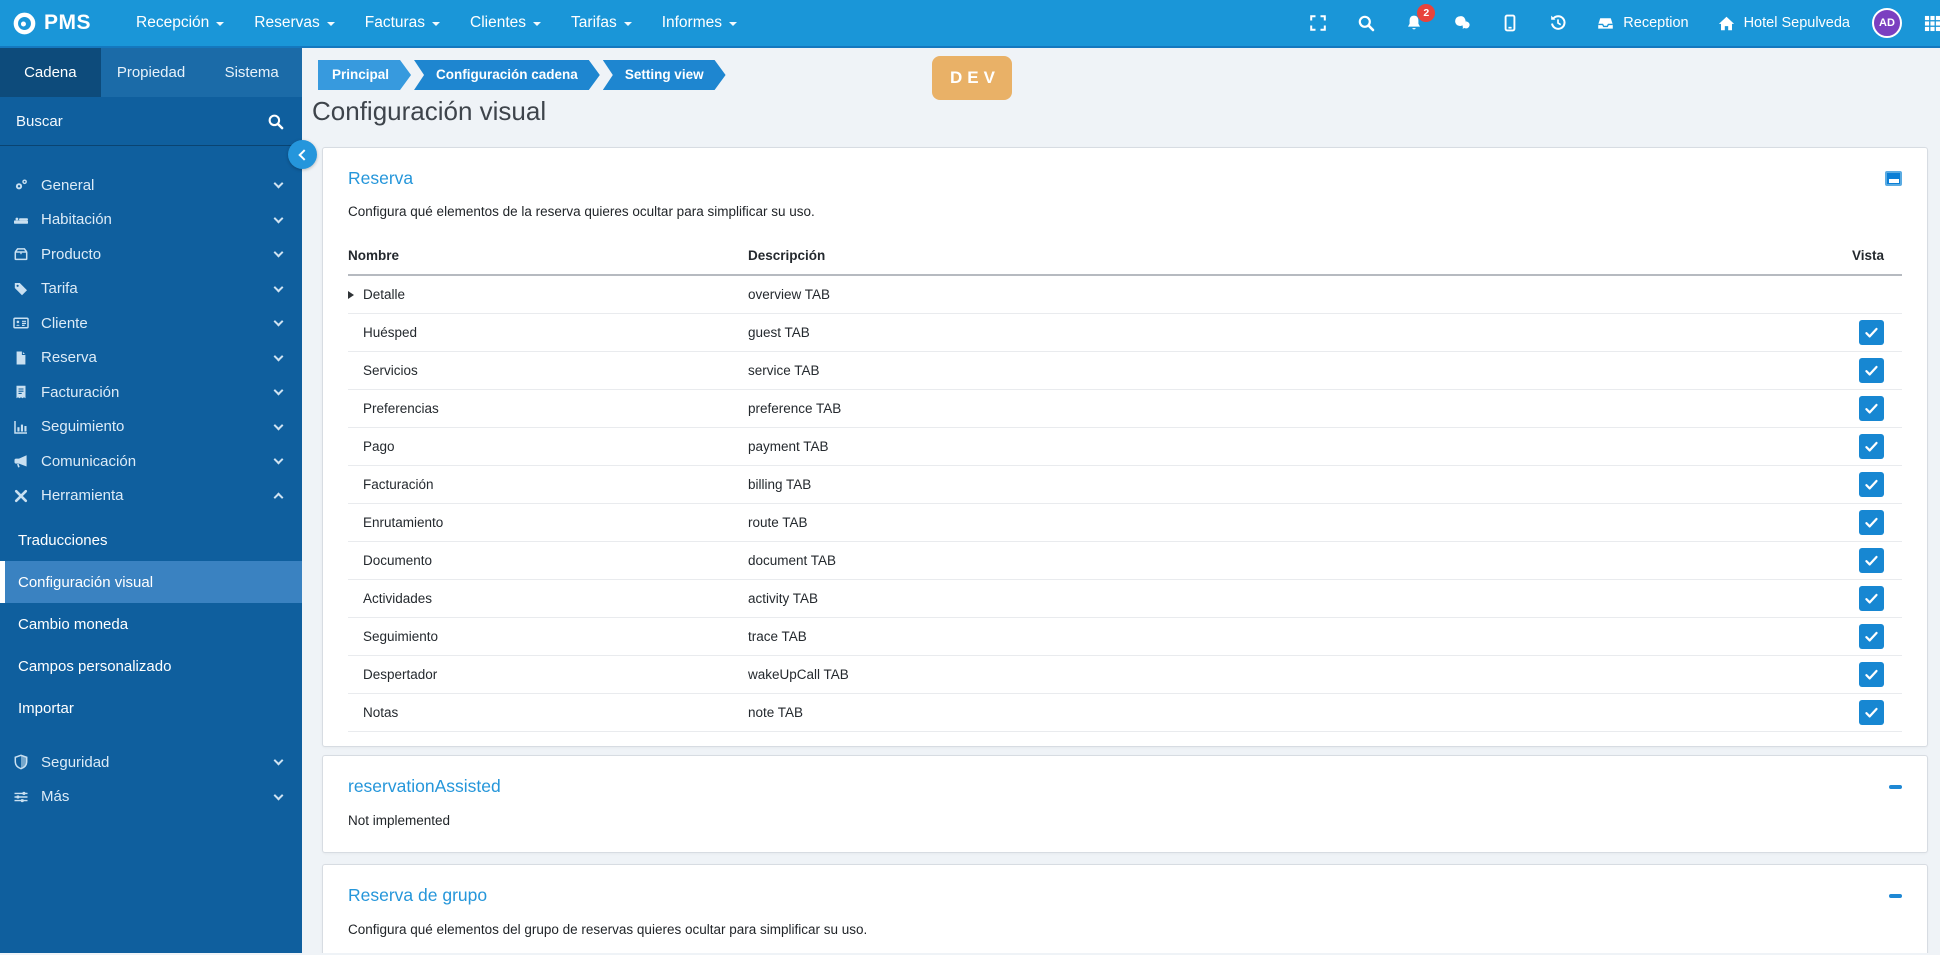 The height and width of the screenshot is (955, 1940). Describe the element at coordinates (401, 636) in the screenshot. I see `row-name: Seguimiento` at that location.